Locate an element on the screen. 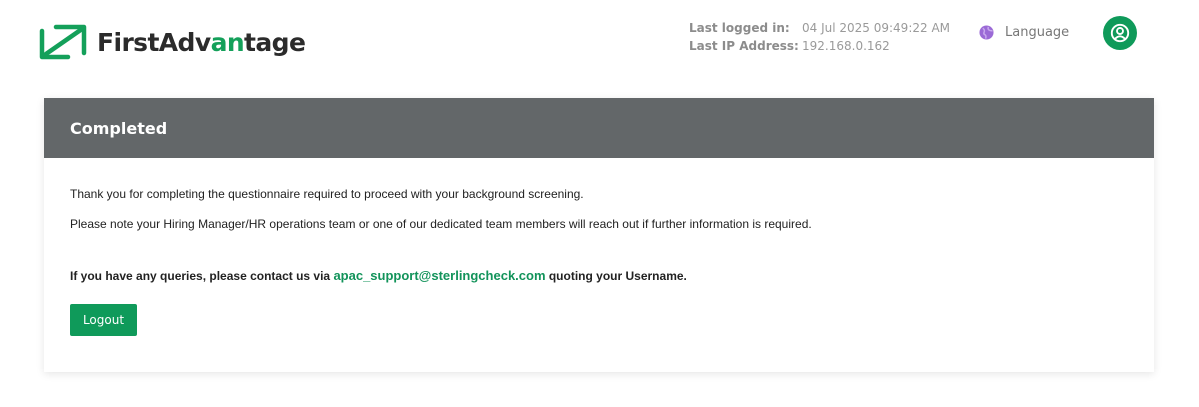 The height and width of the screenshot is (407, 1199). user-circle-icon is located at coordinates (1120, 33).